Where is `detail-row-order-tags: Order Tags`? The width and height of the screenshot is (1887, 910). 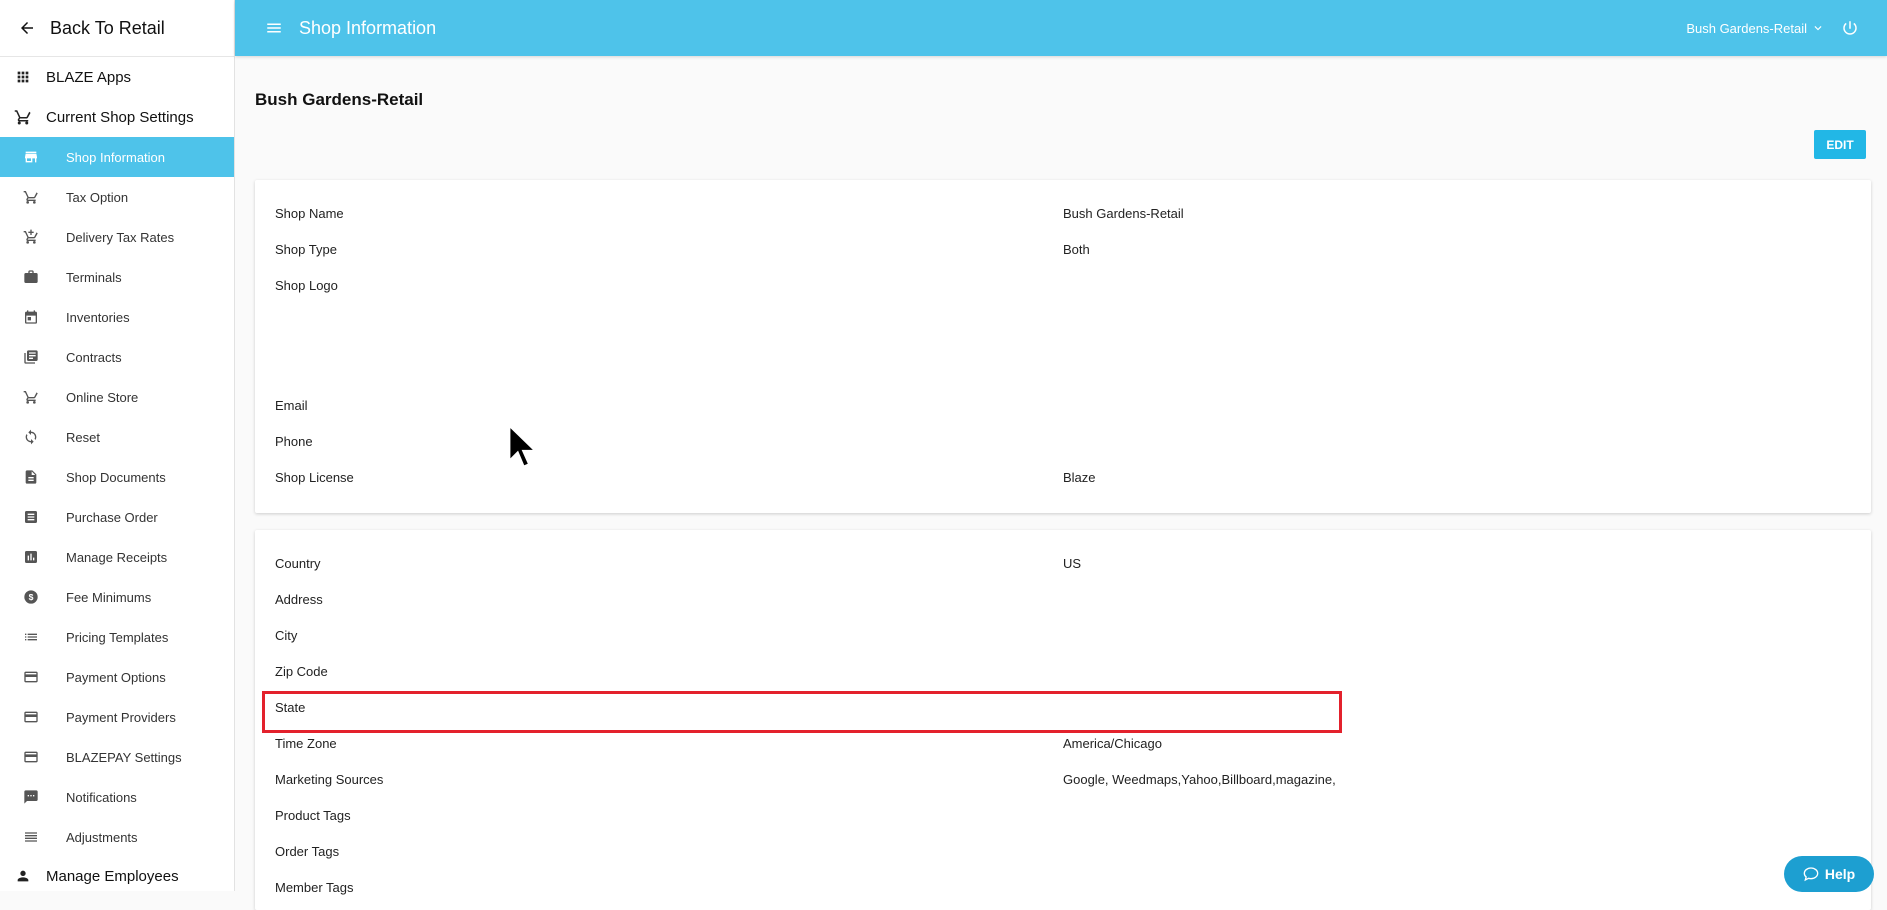
detail-row-order-tags: Order Tags is located at coordinates (1063, 854).